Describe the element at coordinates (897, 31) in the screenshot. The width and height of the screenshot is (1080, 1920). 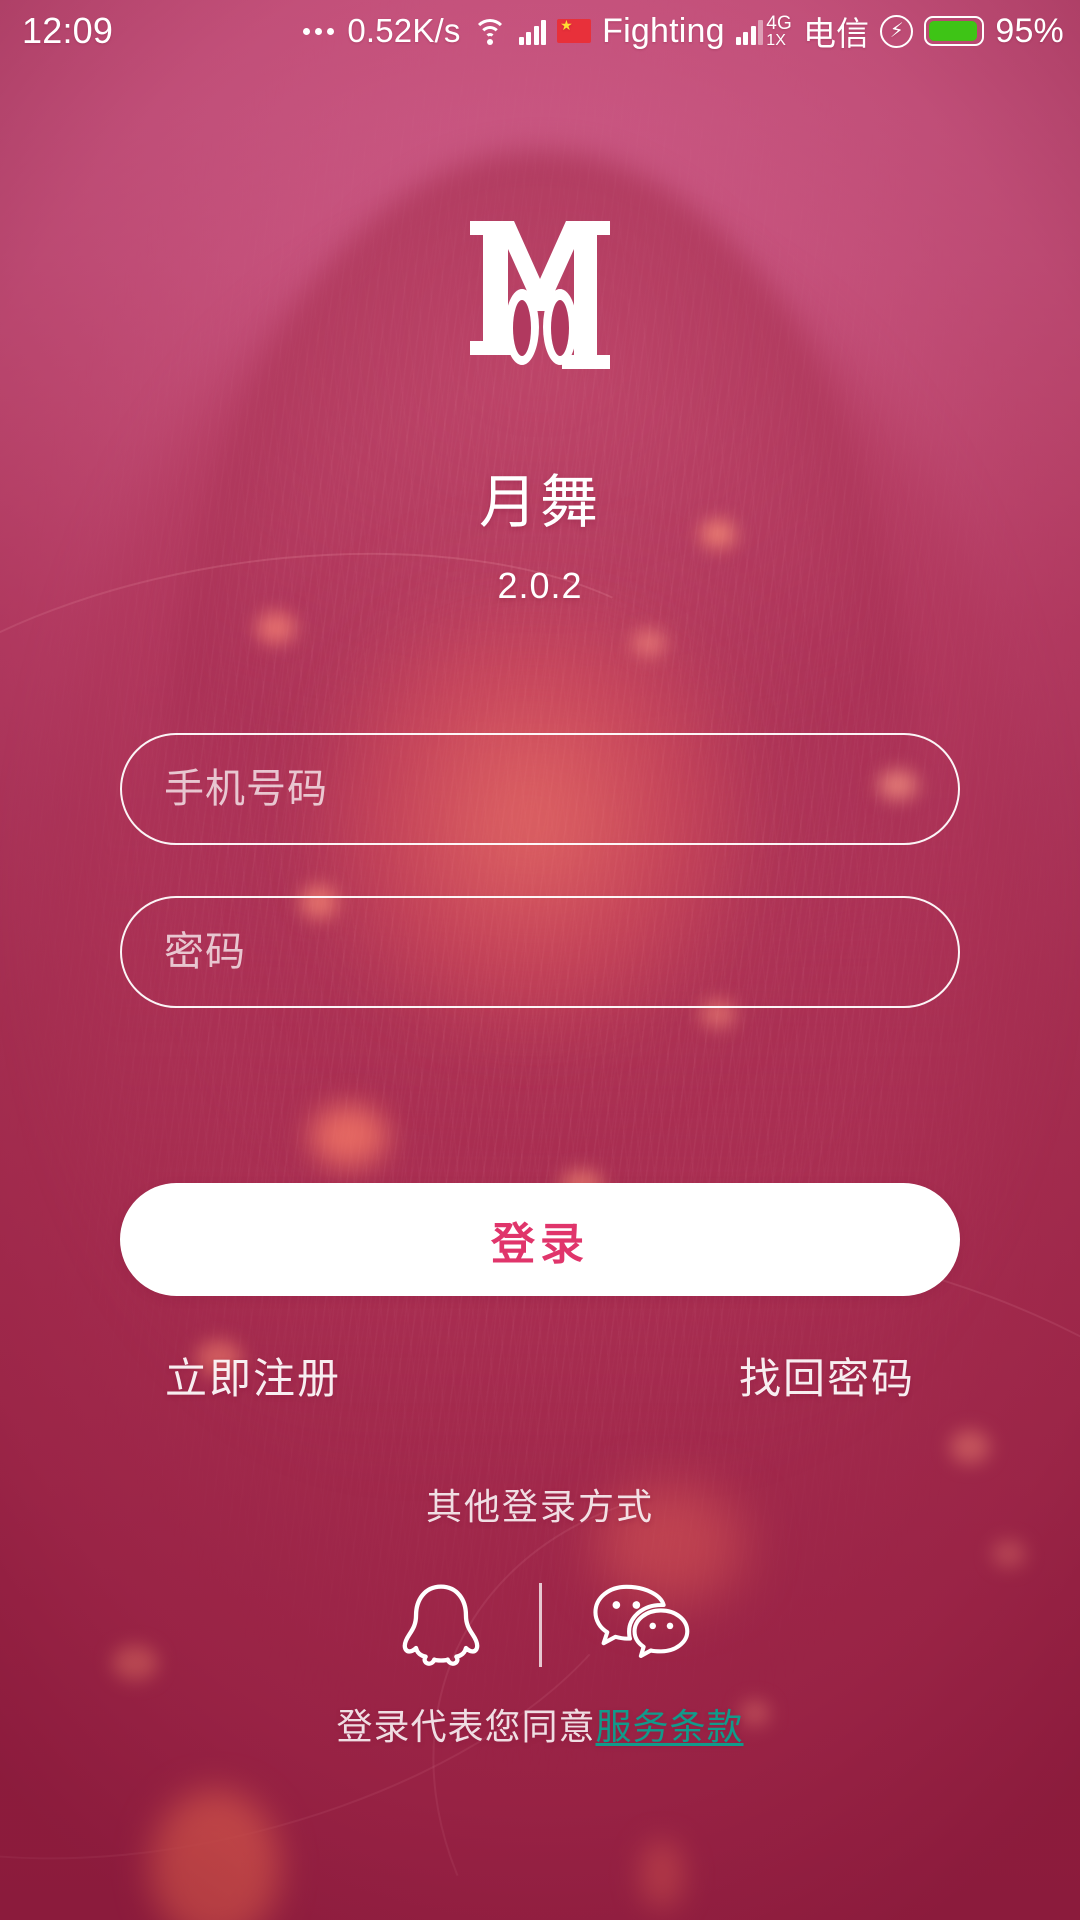
I see `charging-bolt-icon: ⚡` at that location.